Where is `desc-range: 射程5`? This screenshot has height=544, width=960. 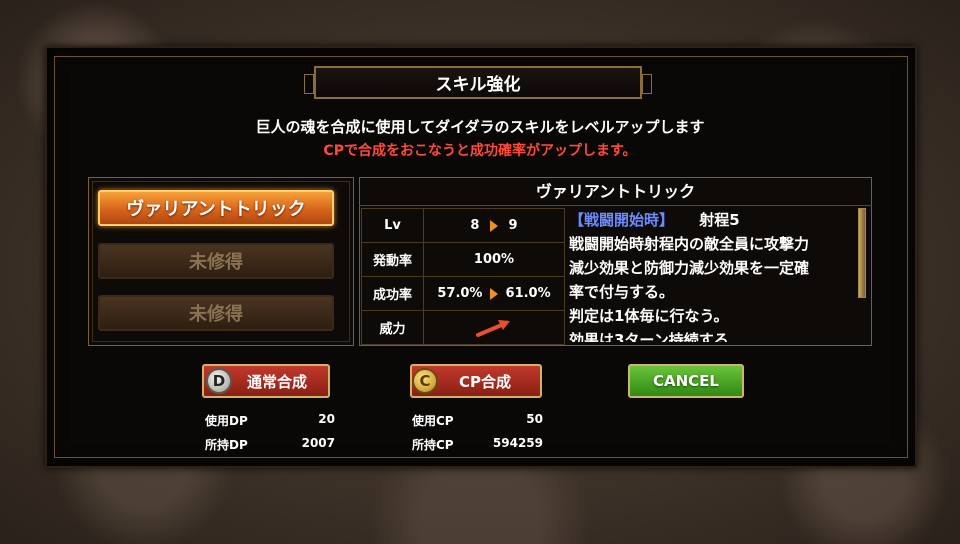
desc-range: 射程5 is located at coordinates (719, 220).